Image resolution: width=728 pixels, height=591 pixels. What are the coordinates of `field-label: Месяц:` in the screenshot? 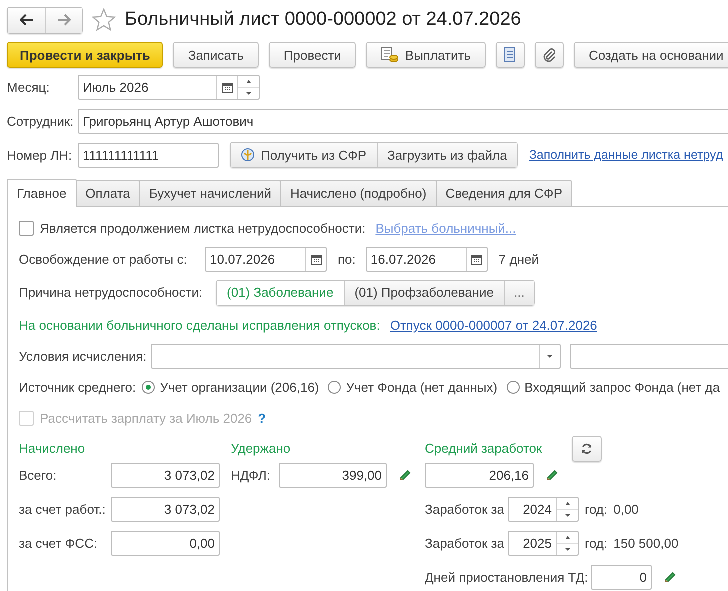 It's located at (29, 87).